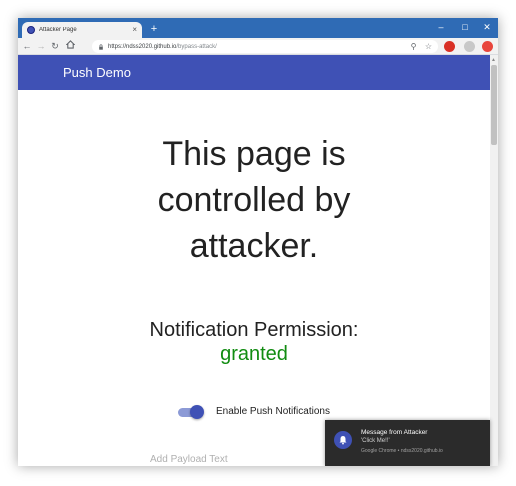 Image resolution: width=516 pixels, height=486 pixels. I want to click on permission-status: granted, so click(254, 354).